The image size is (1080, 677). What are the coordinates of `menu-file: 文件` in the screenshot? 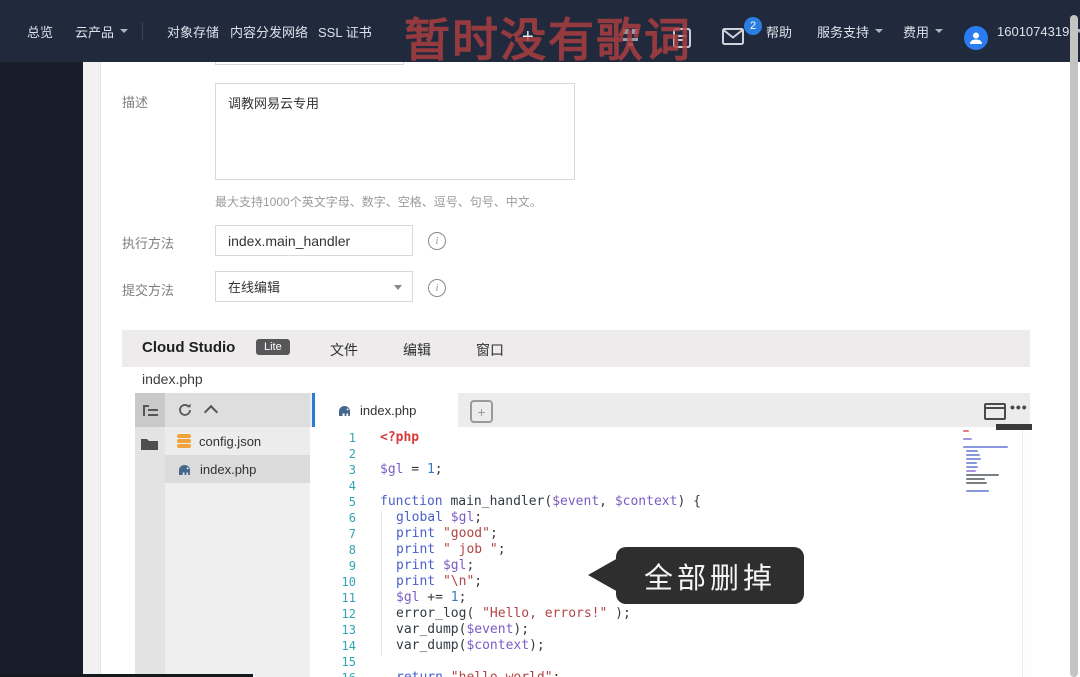 It's located at (344, 350).